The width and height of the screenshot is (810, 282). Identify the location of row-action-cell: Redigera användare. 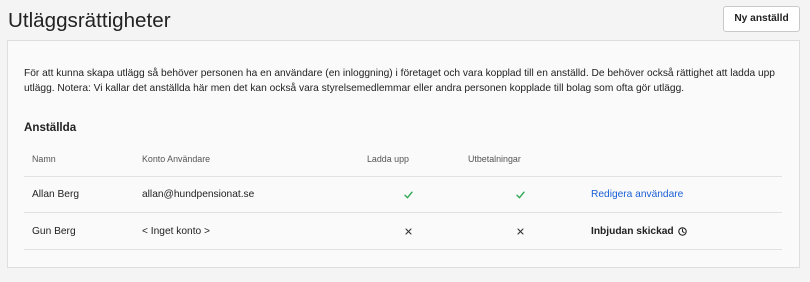
(682, 194).